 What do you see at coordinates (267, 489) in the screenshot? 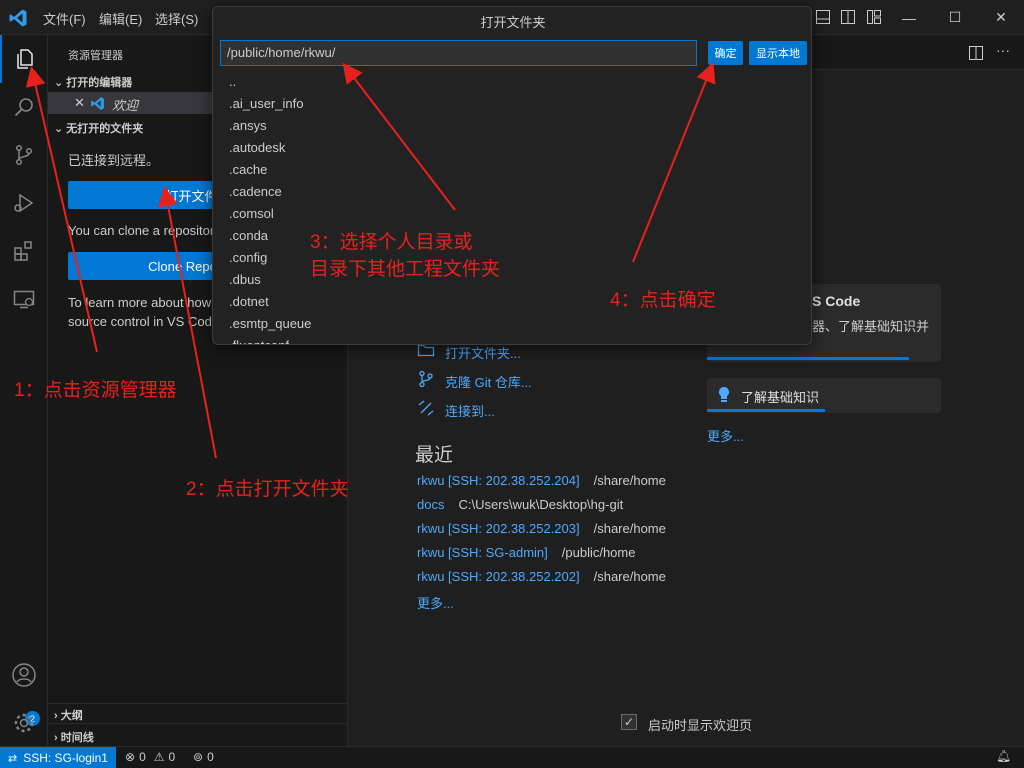
I see `annotation-step2: 2：点击打开文件夹` at bounding box center [267, 489].